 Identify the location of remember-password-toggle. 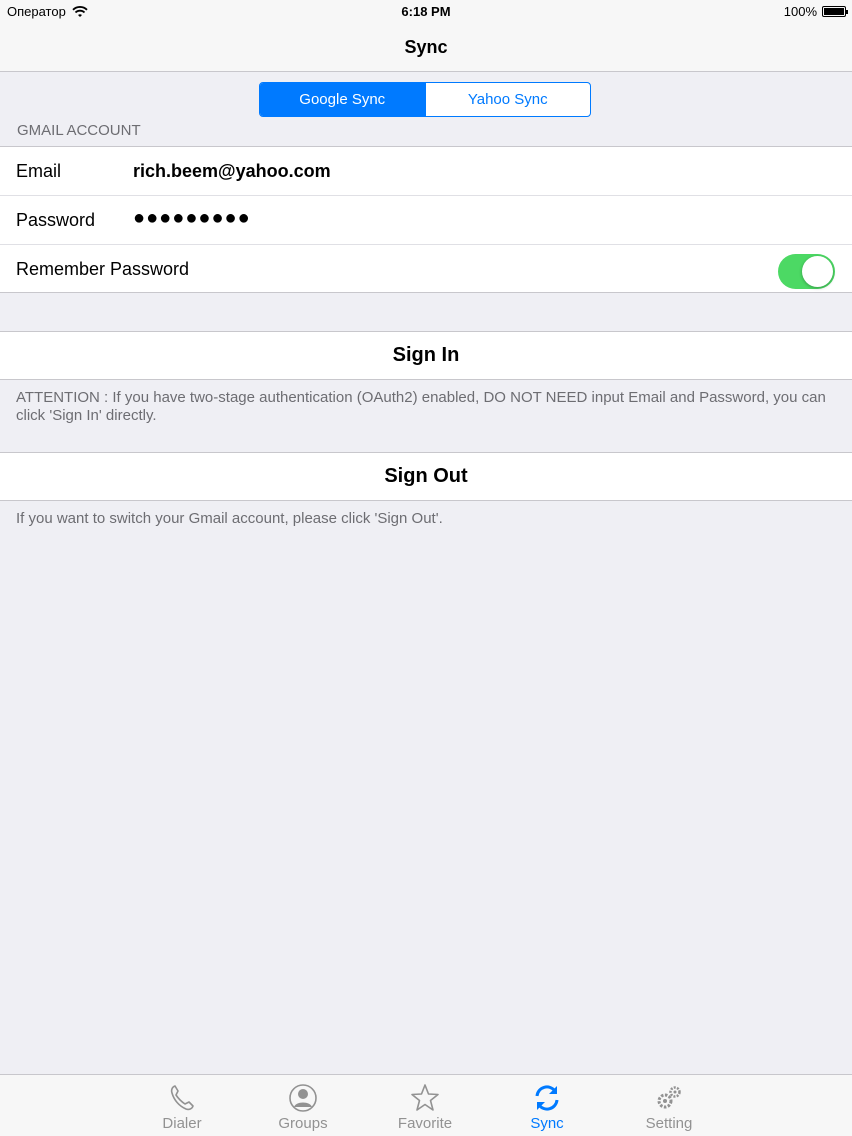
(806, 271).